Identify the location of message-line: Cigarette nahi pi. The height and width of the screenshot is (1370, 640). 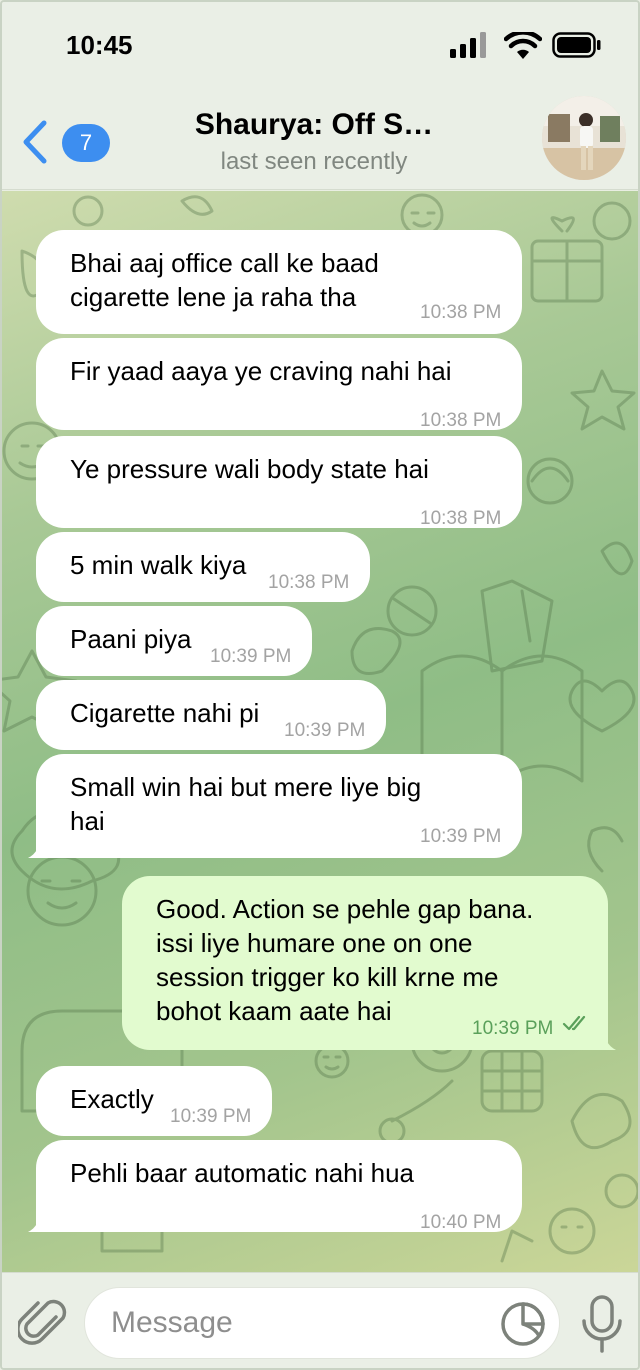
(165, 713).